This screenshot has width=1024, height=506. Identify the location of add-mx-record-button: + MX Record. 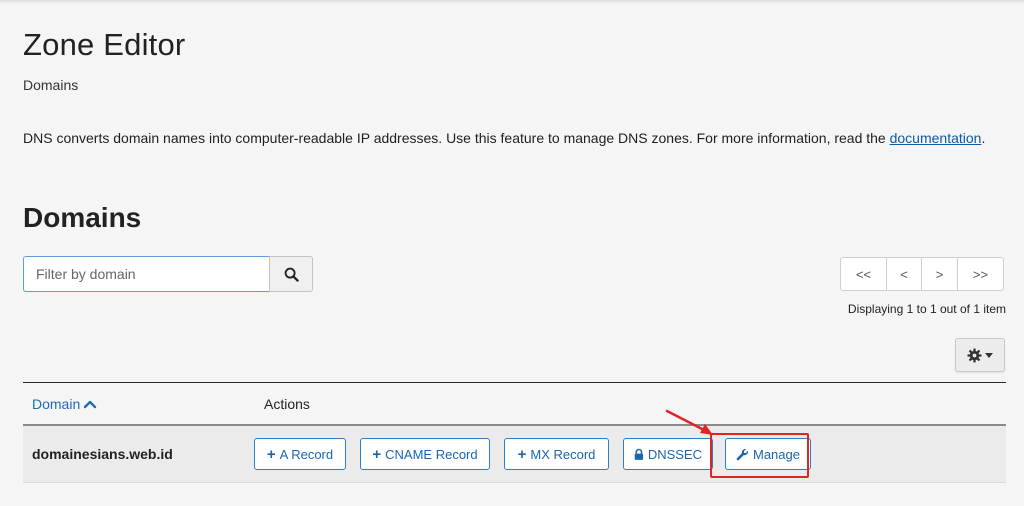
(556, 454).